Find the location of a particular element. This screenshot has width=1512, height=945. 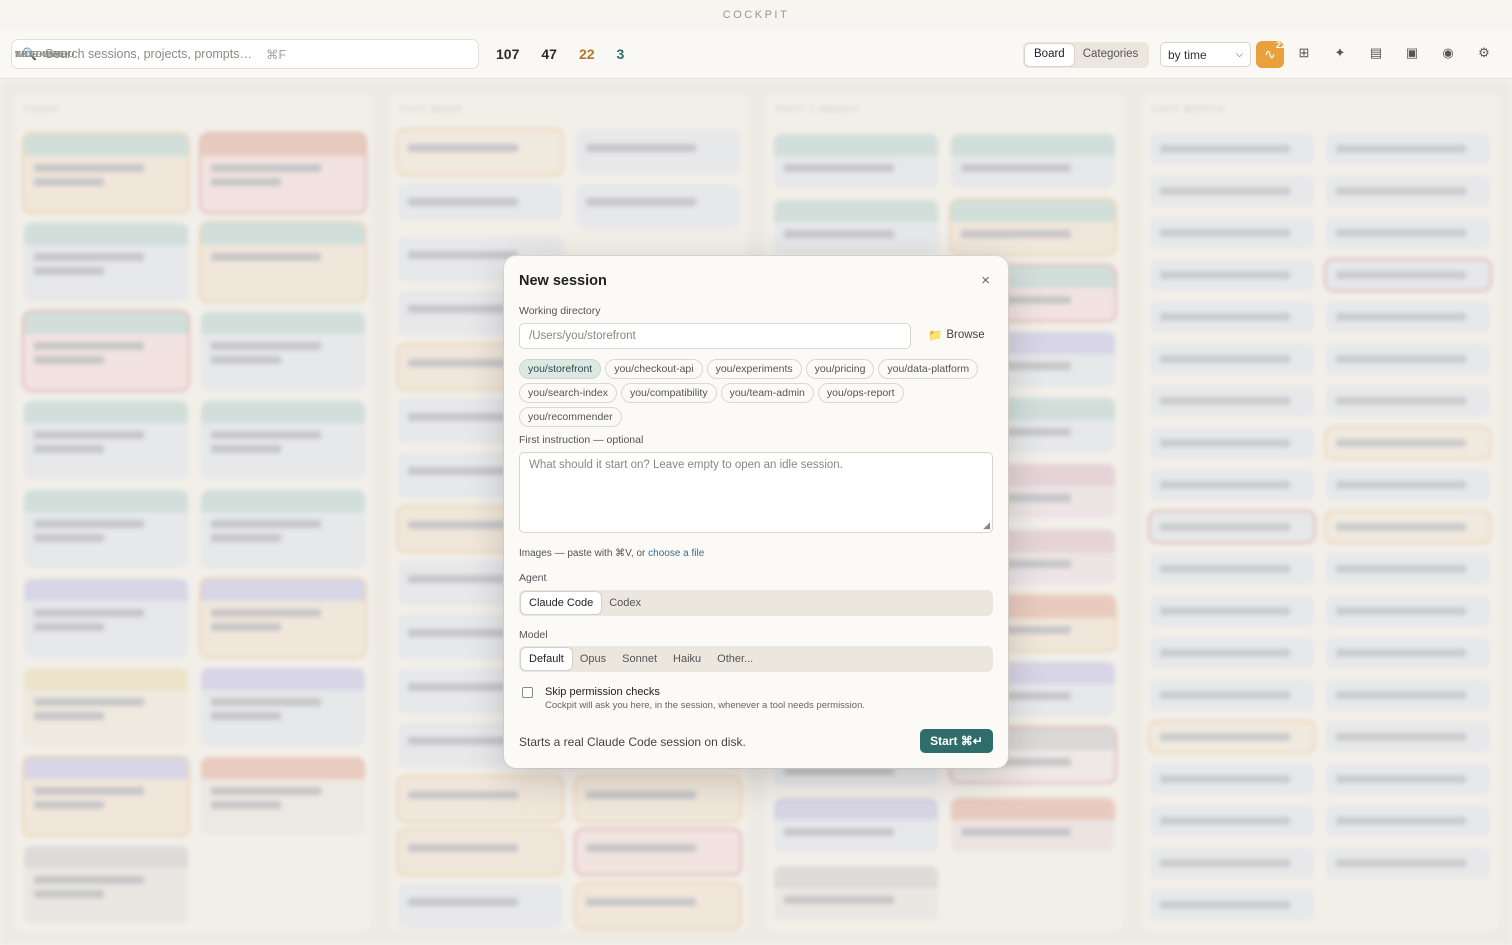

stat-sessions: 107 SESSIONS is located at coordinates (267, 53).